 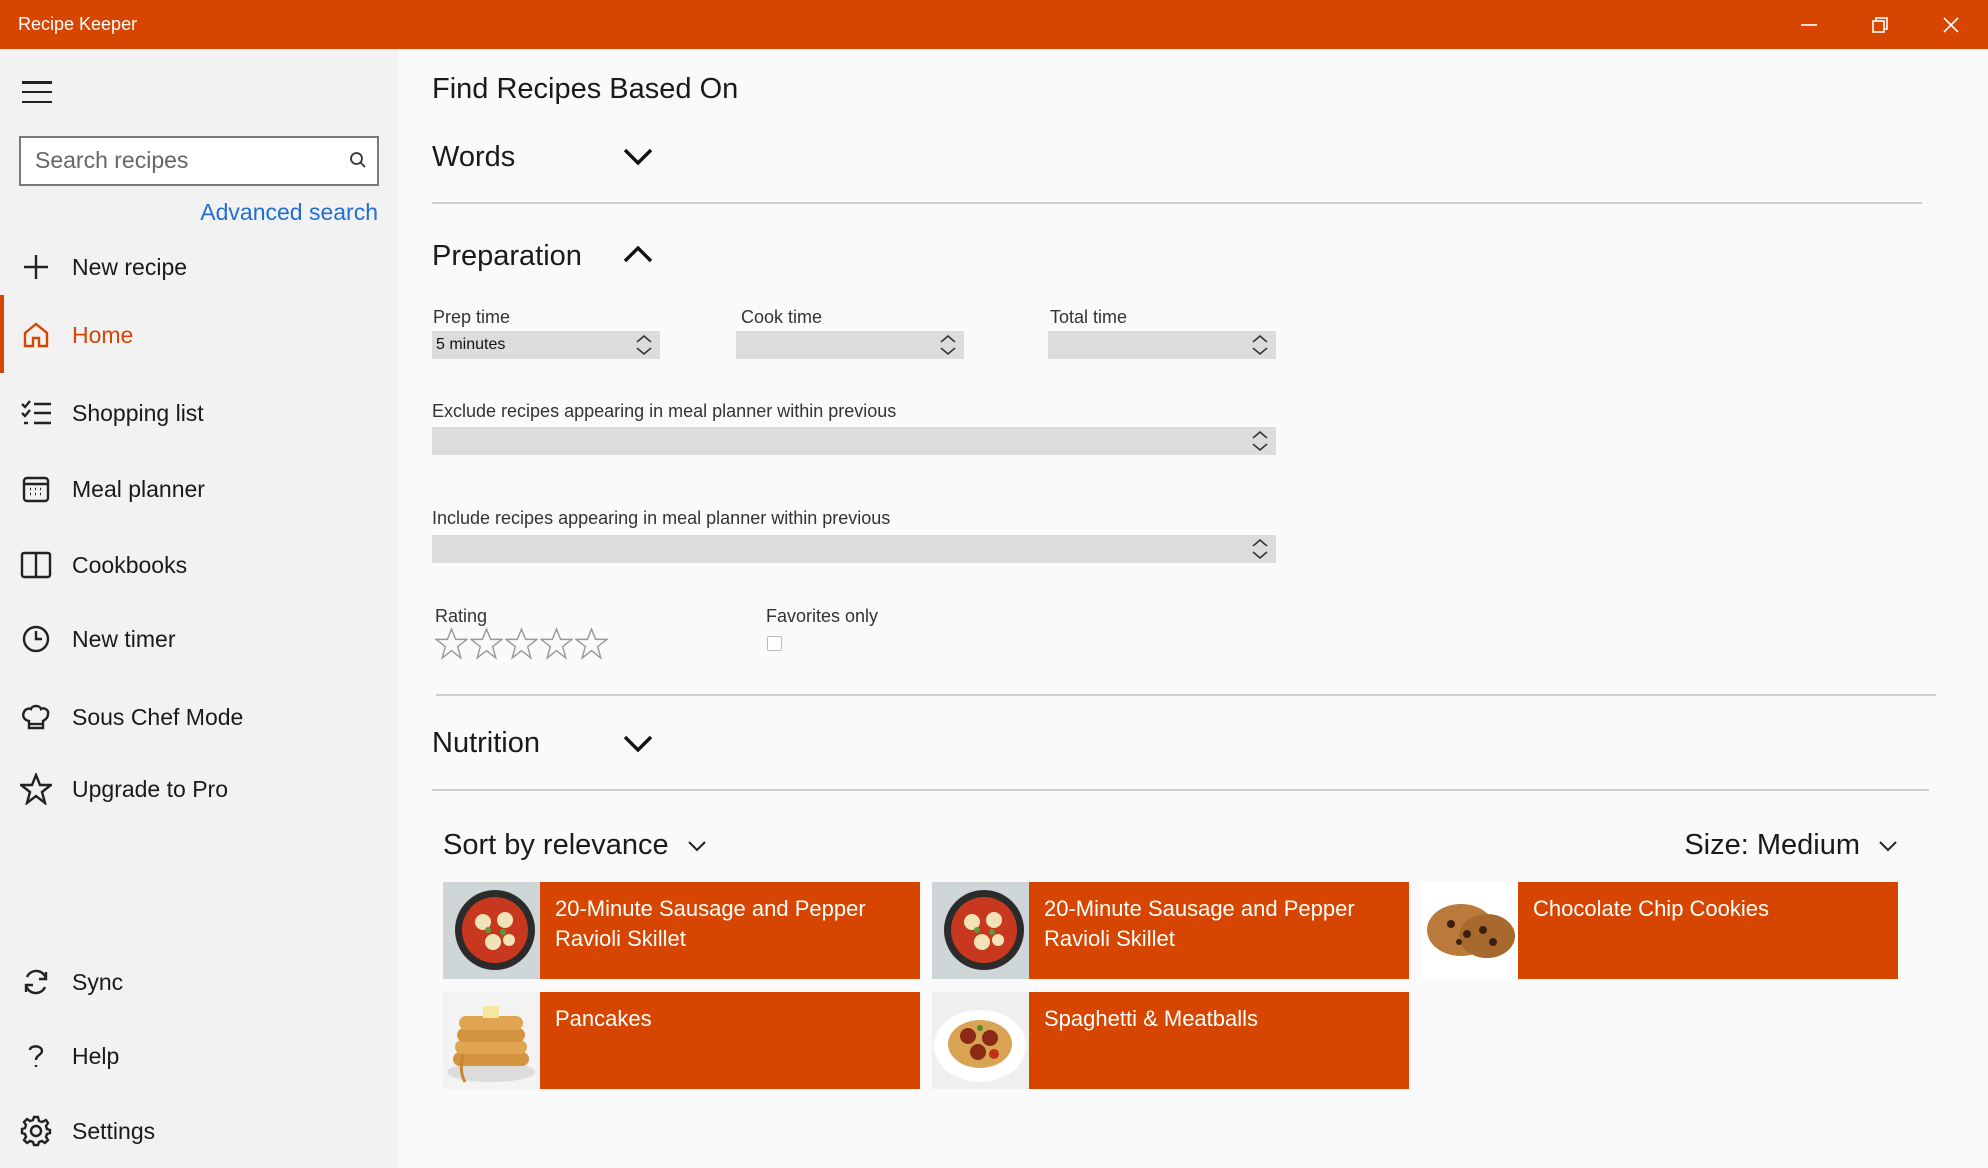 What do you see at coordinates (486, 743) in the screenshot?
I see `section-nutrition-header: Nutrition` at bounding box center [486, 743].